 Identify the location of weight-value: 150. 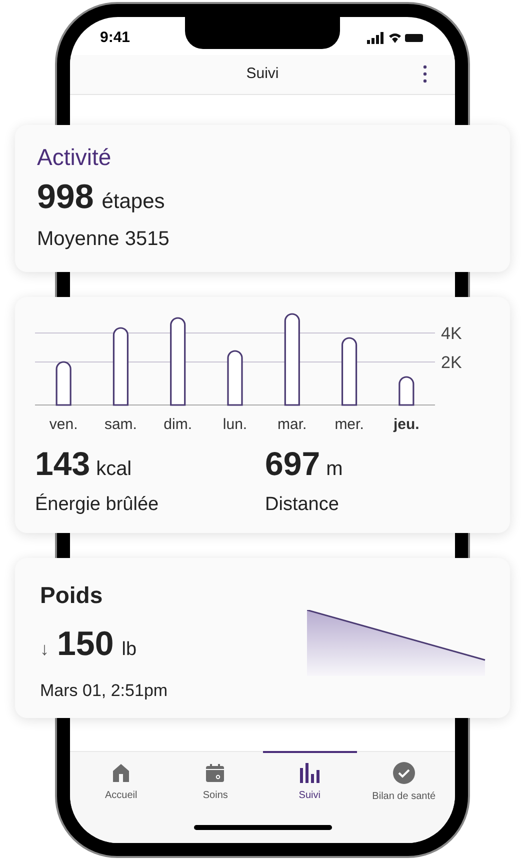
(85, 644).